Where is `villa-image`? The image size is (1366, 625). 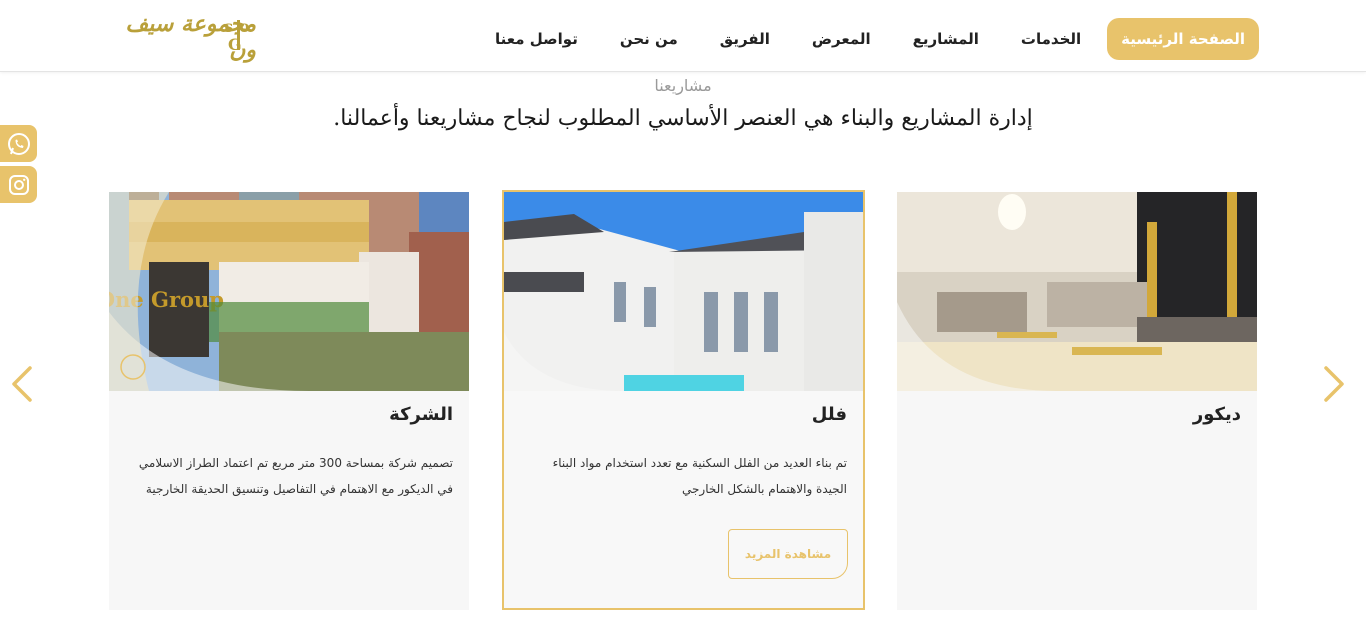 villa-image is located at coordinates (683, 291).